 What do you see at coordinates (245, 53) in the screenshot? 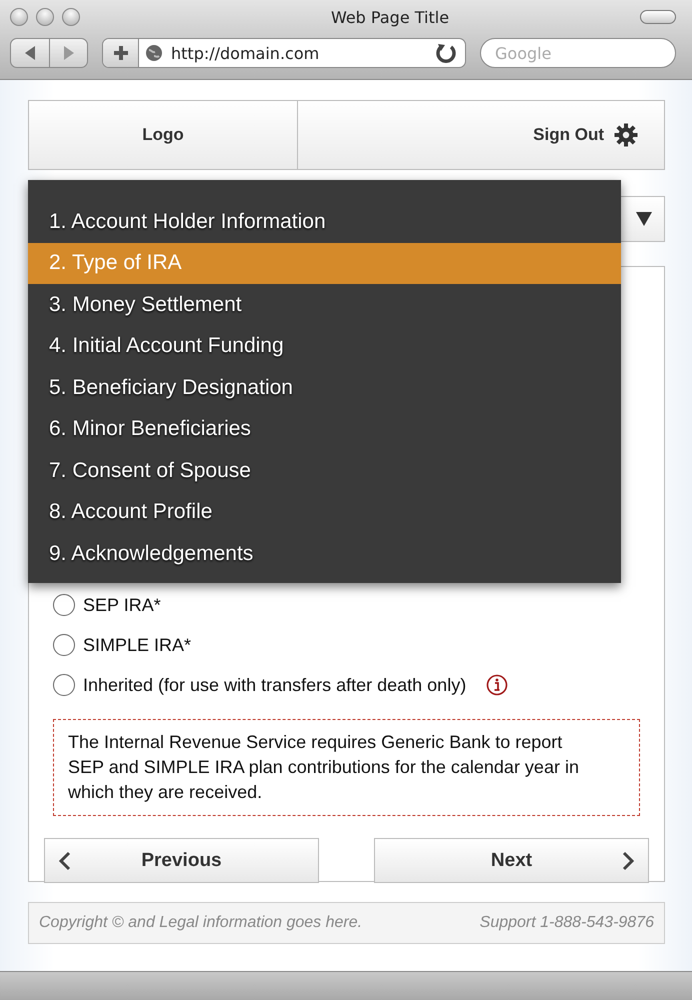
I see `url-text: http://domain.com` at bounding box center [245, 53].